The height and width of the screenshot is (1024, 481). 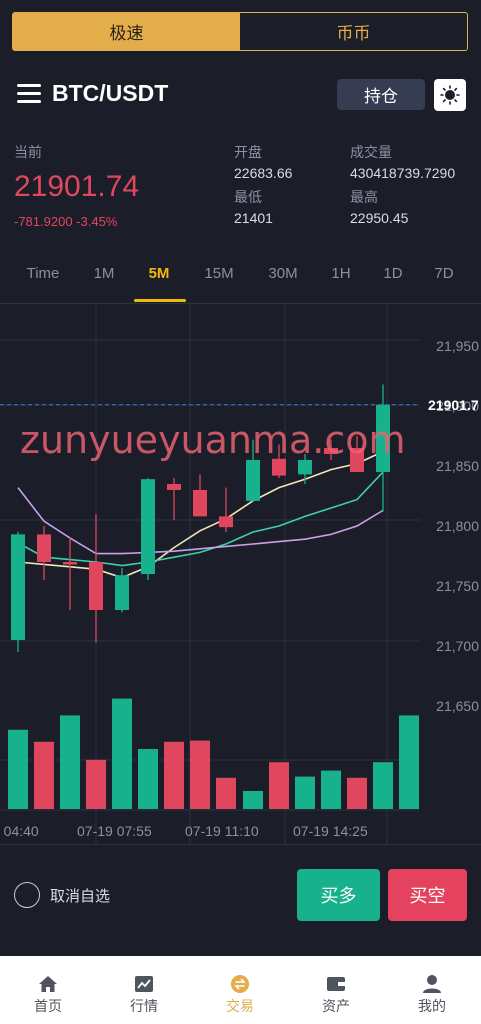 I want to click on wallet-icon, so click(x=336, y=984).